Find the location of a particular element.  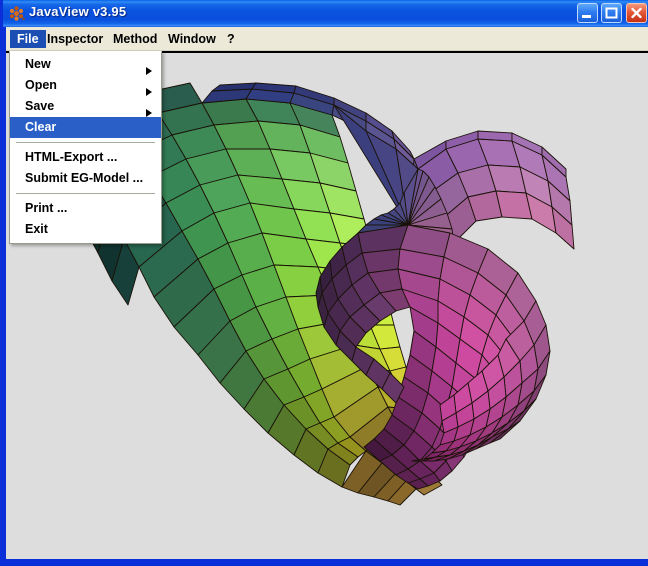

menubar-item-method: Method is located at coordinates (135, 39).